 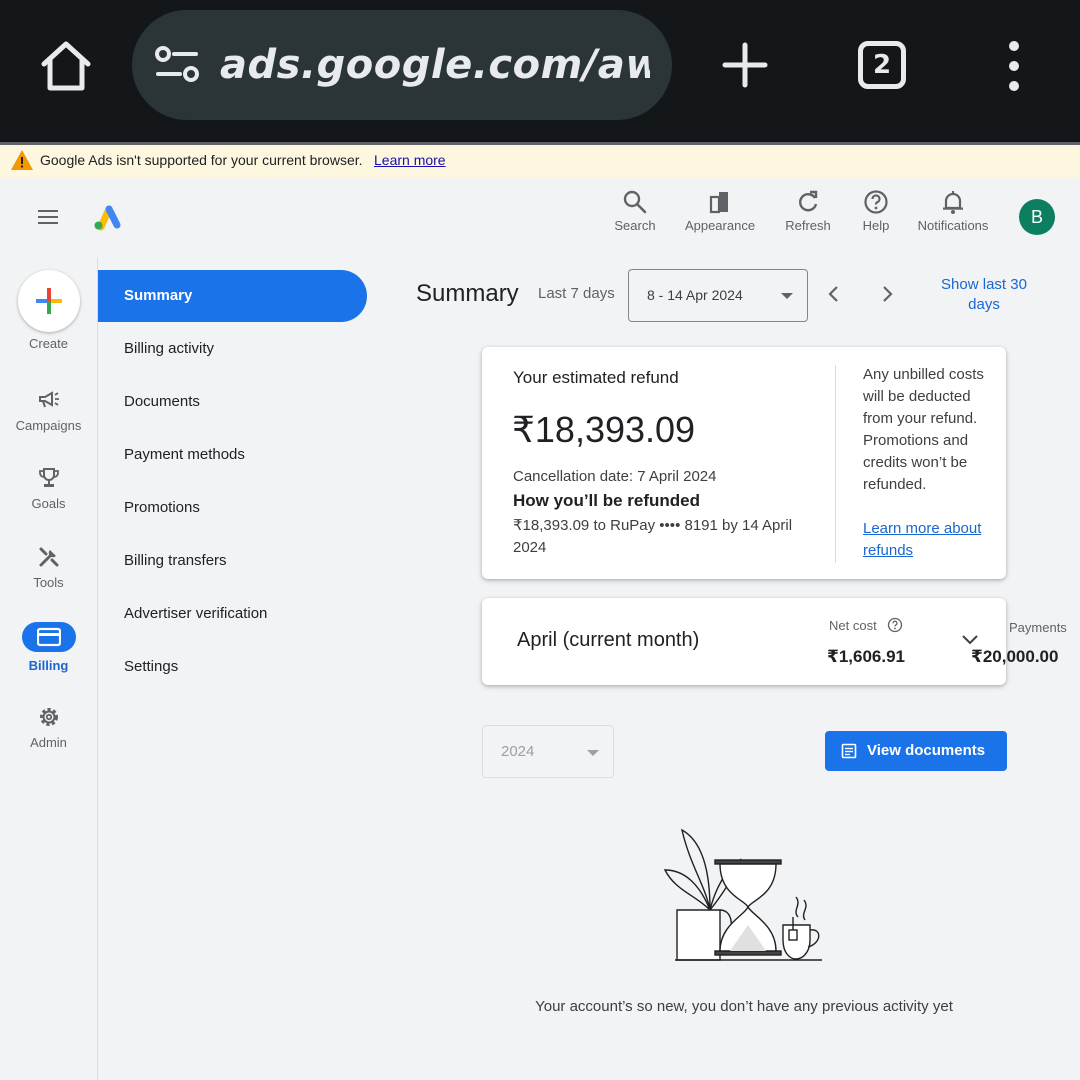 I want to click on billing-label: Billing, so click(x=48, y=665).